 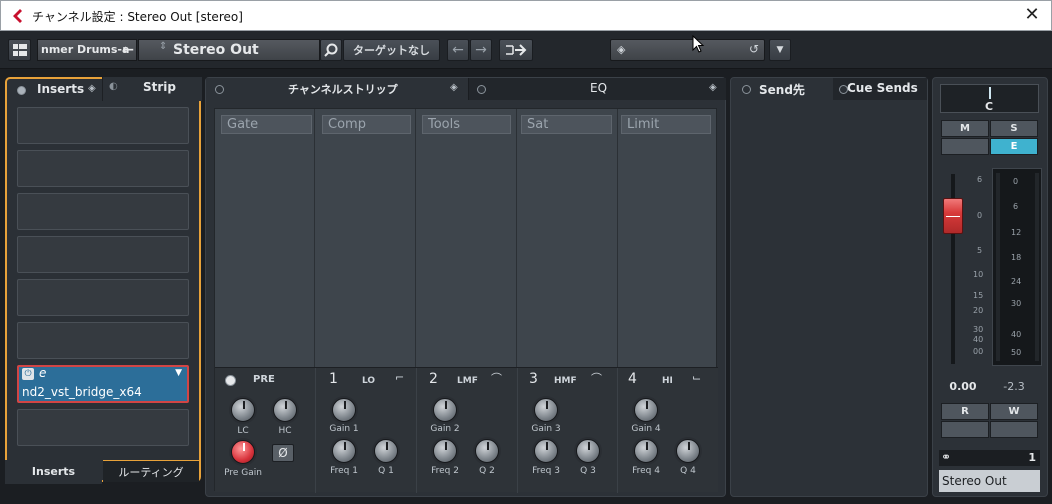 I want to click on previous-channel-field: nmer Drums-a ←, so click(x=87, y=50).